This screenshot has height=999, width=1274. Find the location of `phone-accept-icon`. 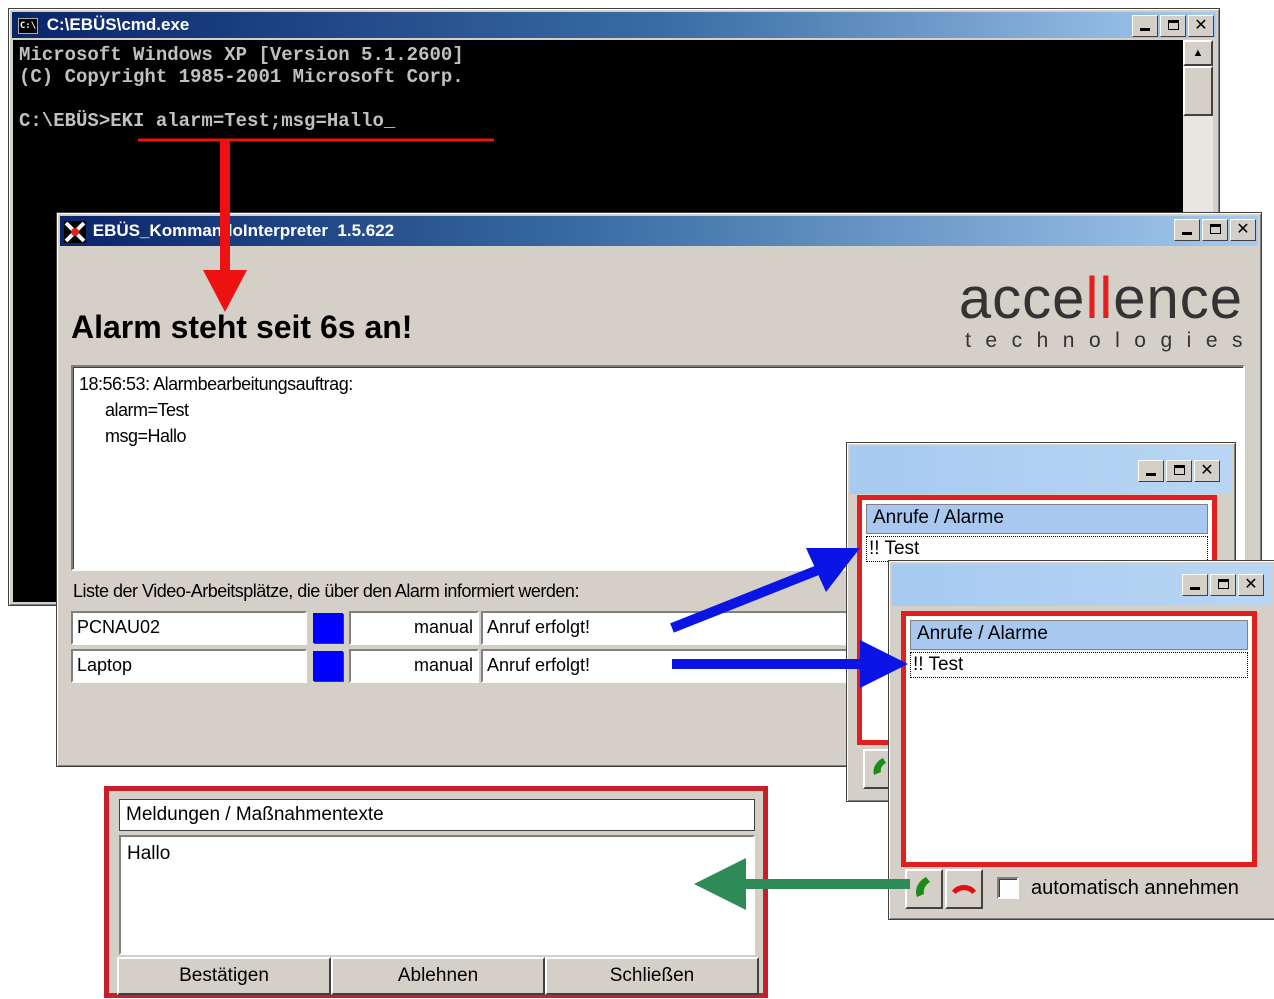

phone-accept-icon is located at coordinates (923, 887).